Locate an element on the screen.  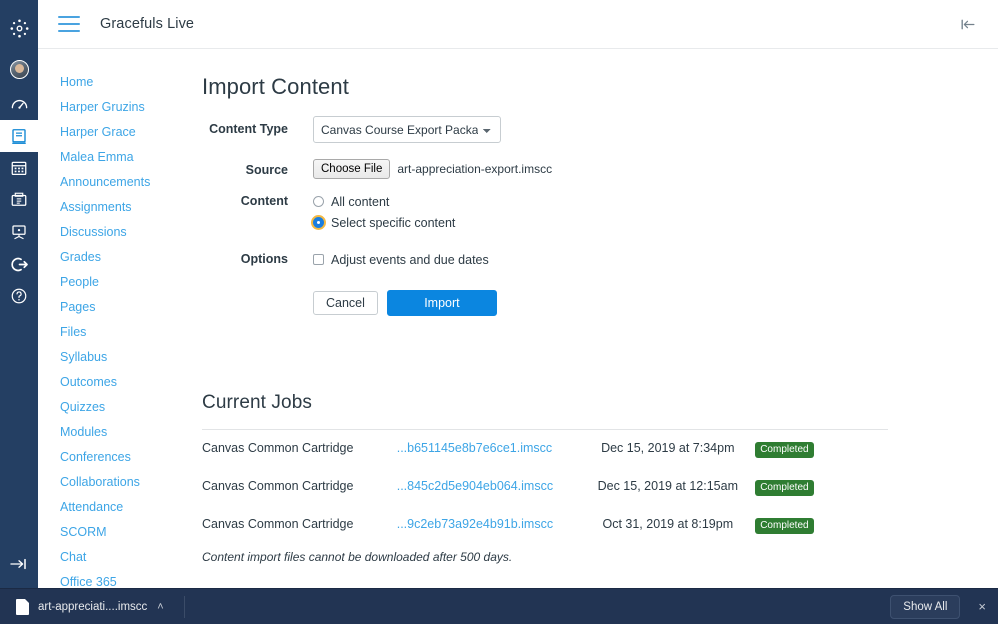
job-file-link: ...845c2d5e904eb064.imscc is located at coordinates (475, 486).